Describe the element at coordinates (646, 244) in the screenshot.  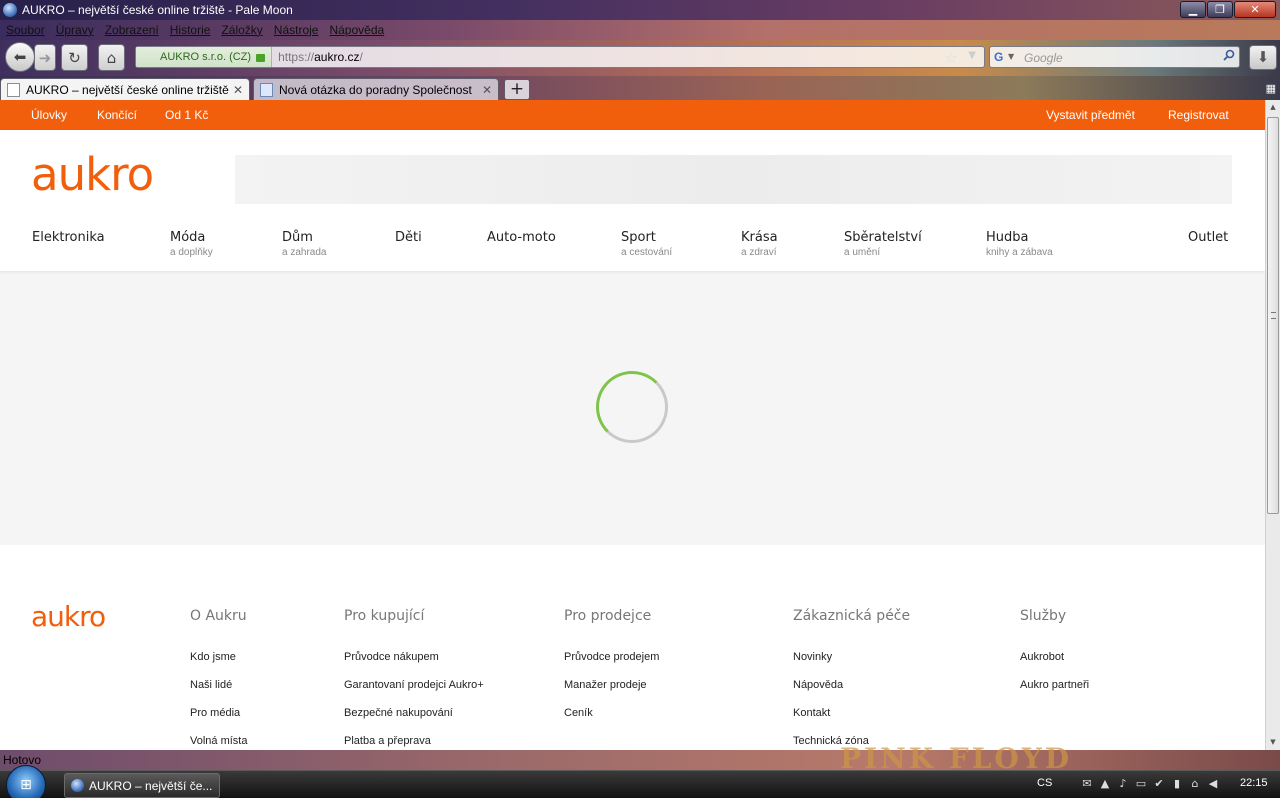
I see `category-sport: Sport a cestování` at that location.